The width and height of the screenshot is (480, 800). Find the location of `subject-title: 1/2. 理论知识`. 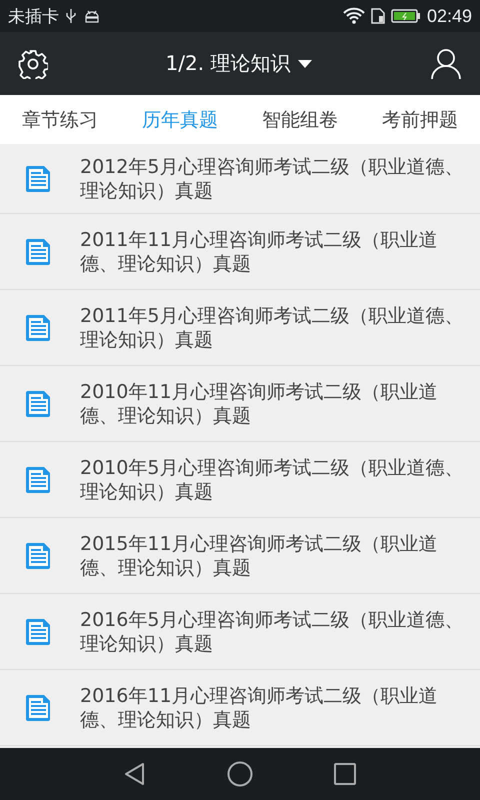

subject-title: 1/2. 理论知识 is located at coordinates (228, 63).